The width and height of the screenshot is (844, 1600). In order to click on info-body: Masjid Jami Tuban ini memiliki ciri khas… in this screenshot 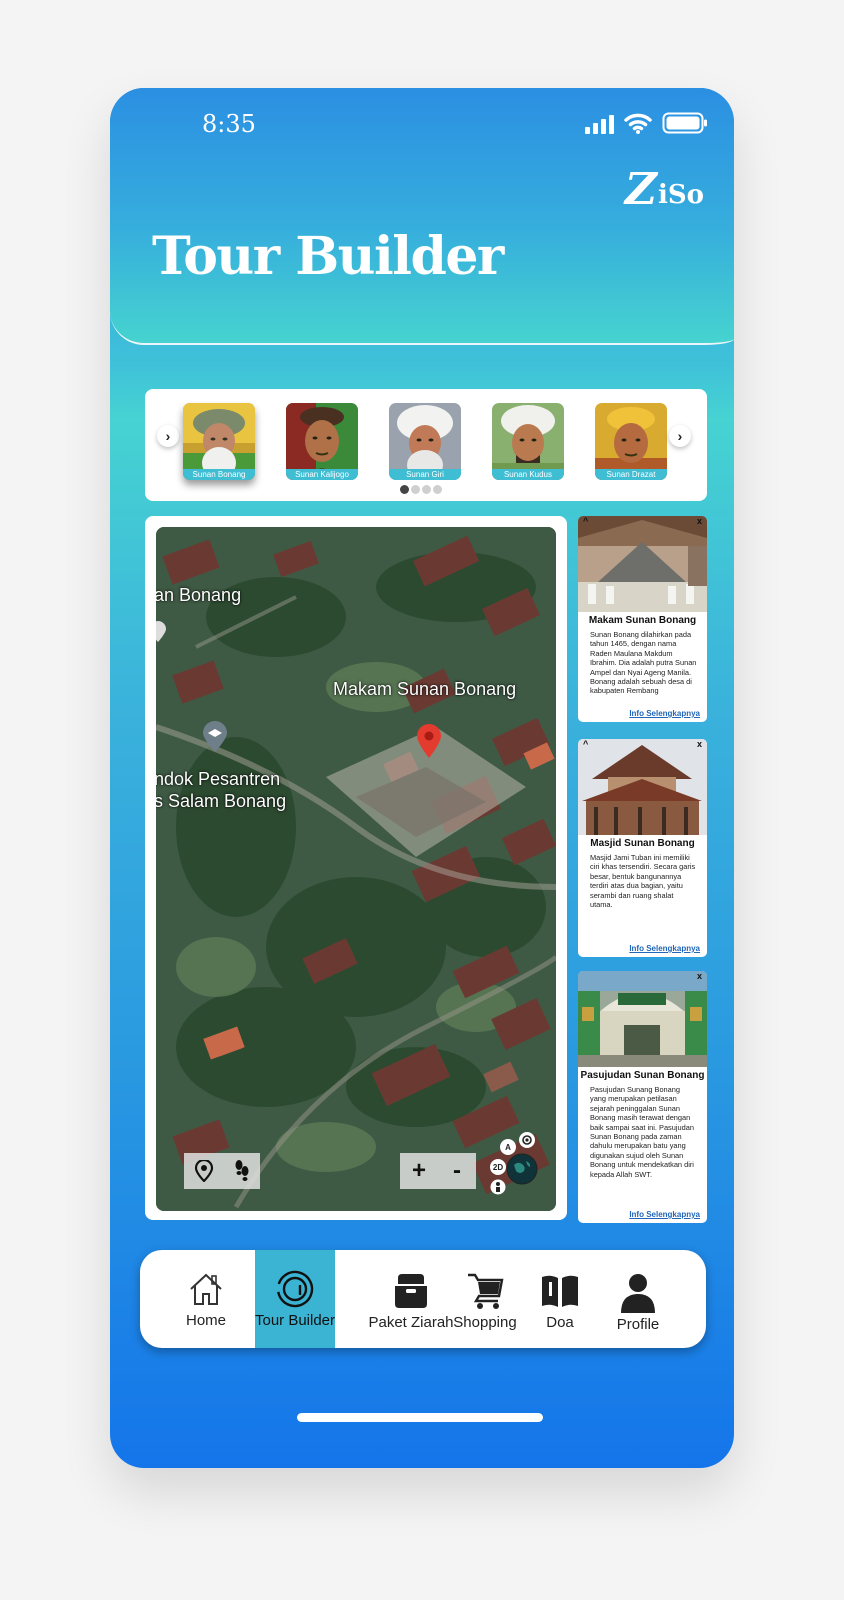, I will do `click(643, 881)`.